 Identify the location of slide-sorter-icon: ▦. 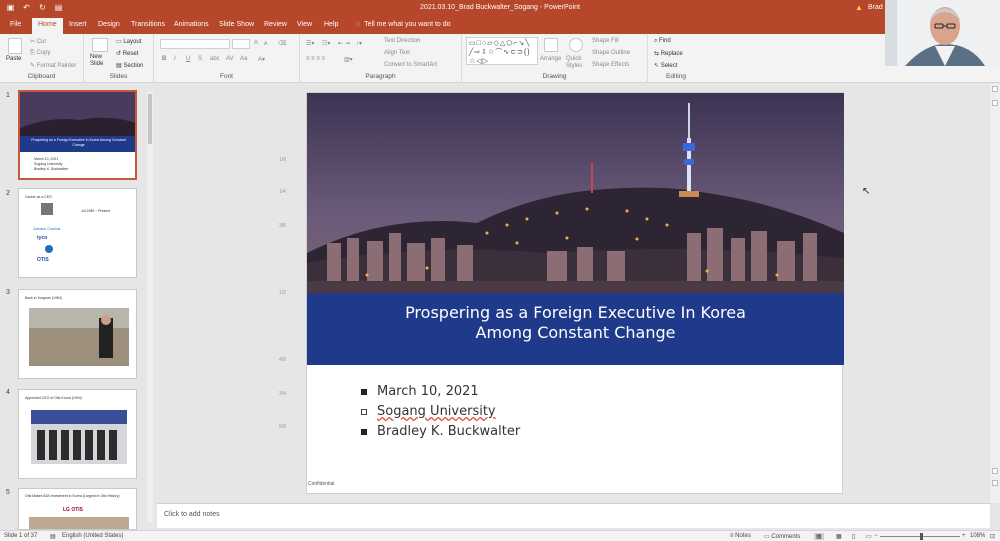
(839, 536).